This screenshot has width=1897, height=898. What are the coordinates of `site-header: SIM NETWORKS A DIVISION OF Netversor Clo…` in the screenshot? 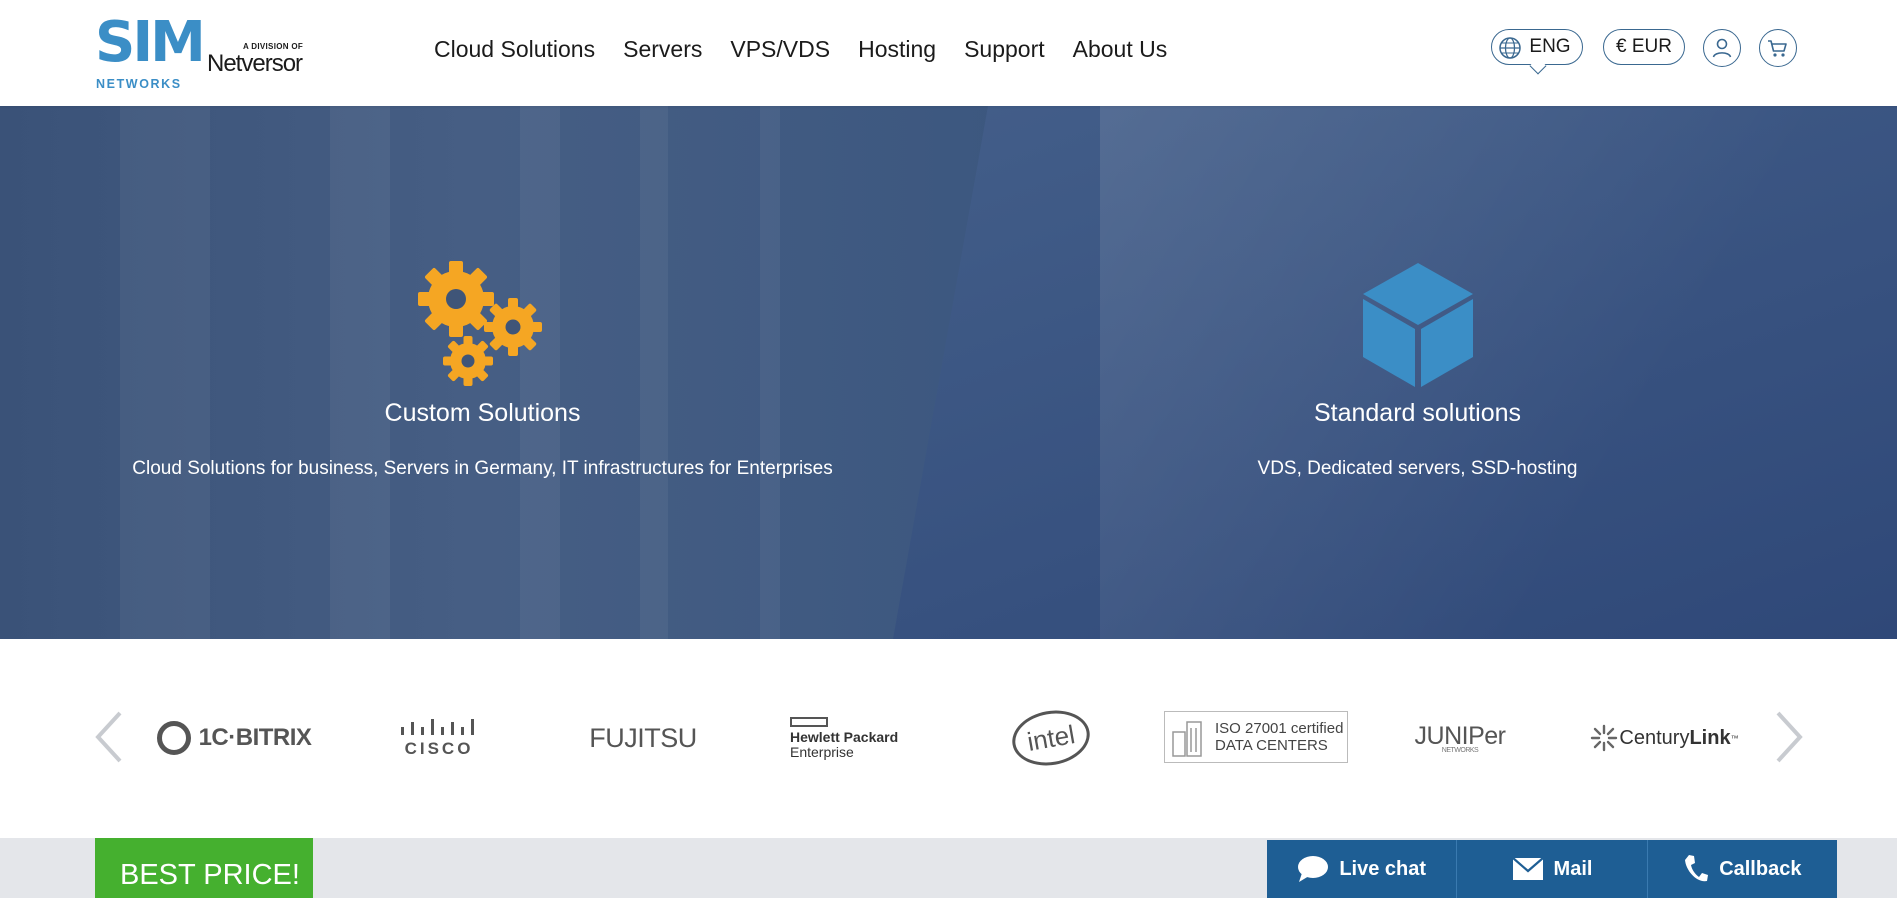 It's located at (948, 53).